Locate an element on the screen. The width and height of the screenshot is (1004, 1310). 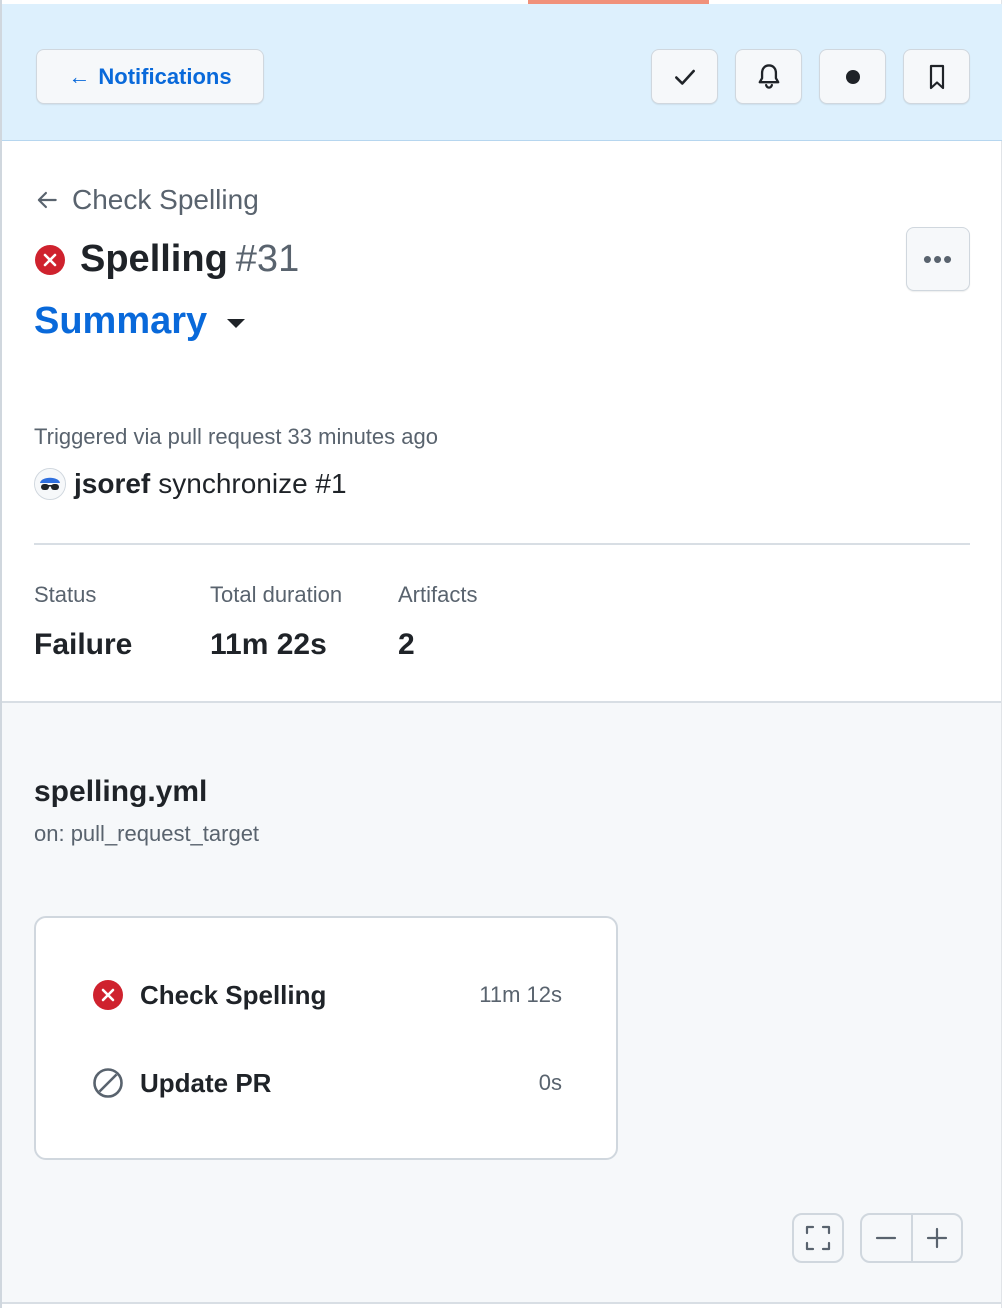
run-number: #31 is located at coordinates (267, 259).